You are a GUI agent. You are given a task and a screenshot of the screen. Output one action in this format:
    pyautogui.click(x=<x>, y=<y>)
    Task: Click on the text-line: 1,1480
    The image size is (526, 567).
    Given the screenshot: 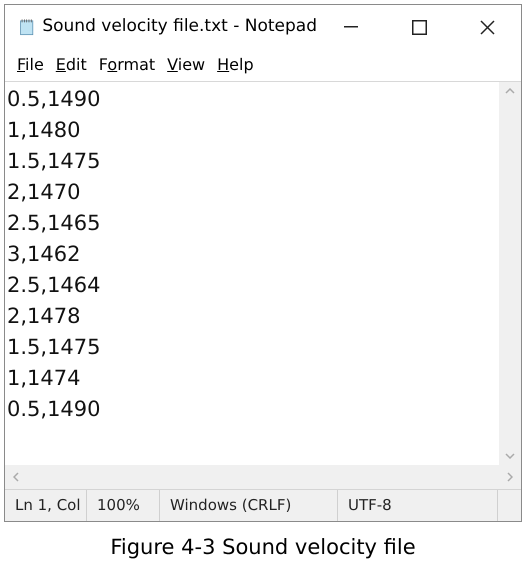 What is the action you would take?
    pyautogui.click(x=43, y=130)
    